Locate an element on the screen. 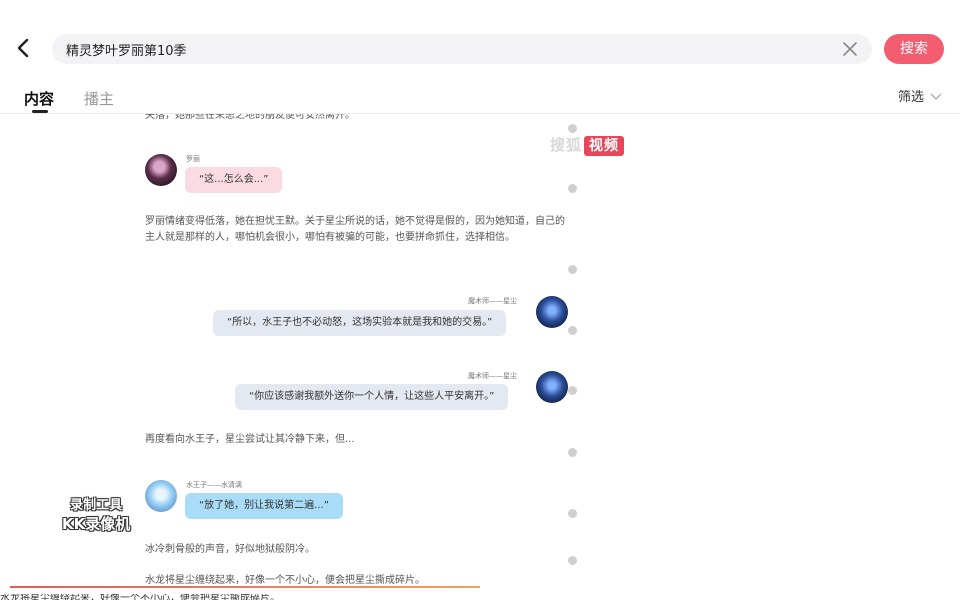 The image size is (960, 600). kk-watermark-line2: KK录像机 is located at coordinates (96, 524).